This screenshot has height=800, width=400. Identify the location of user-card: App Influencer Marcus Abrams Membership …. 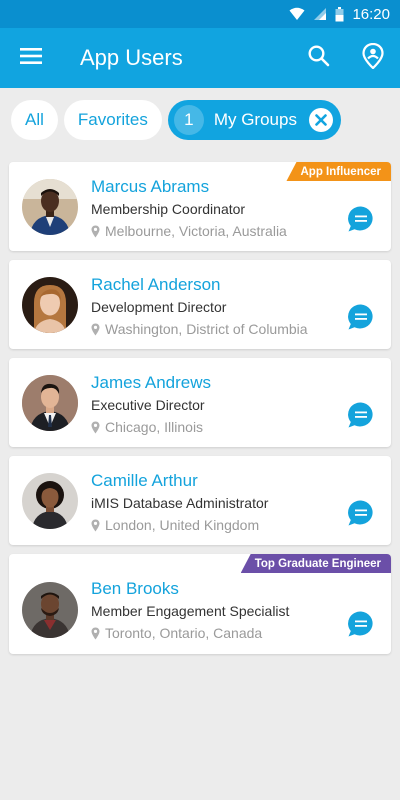
(200, 206).